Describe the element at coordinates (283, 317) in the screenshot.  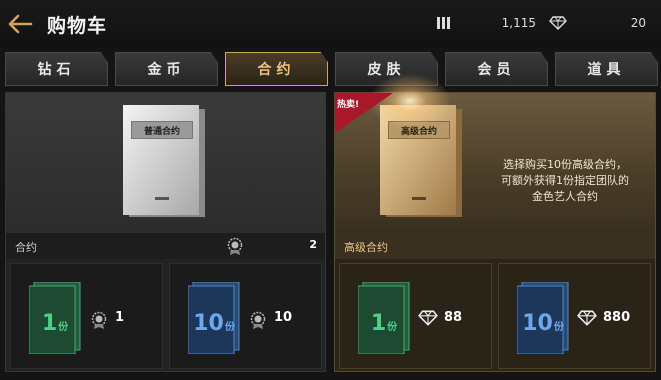
I see `price-value: 10` at that location.